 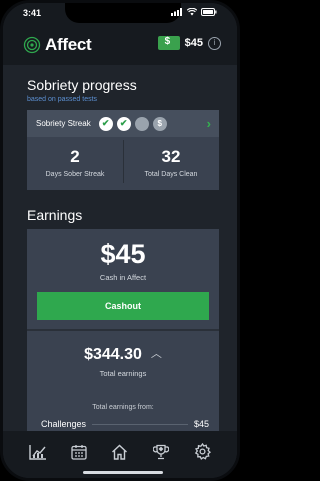 What do you see at coordinates (171, 174) in the screenshot?
I see `total-days-clean-label: Total Days Clean` at bounding box center [171, 174].